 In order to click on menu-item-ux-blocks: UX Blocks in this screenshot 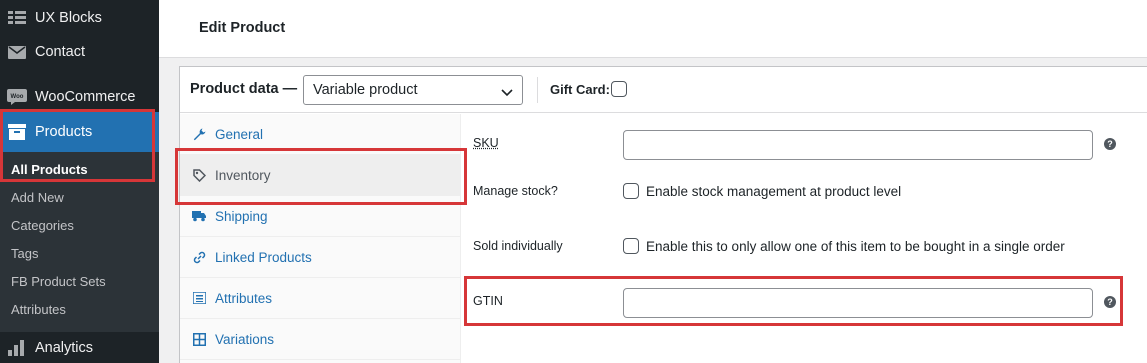, I will do `click(79, 18)`.